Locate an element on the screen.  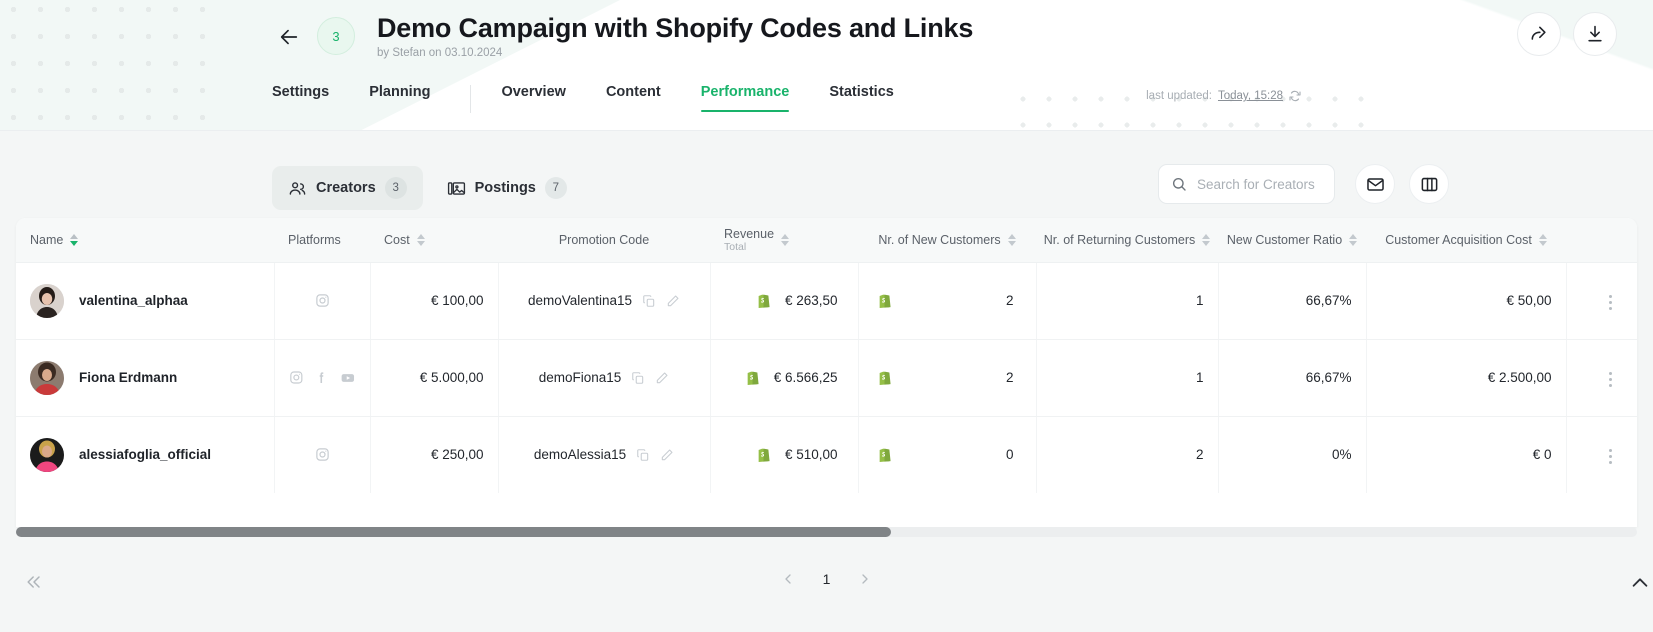
th-revenue: Revenue Total is located at coordinates (784, 240).